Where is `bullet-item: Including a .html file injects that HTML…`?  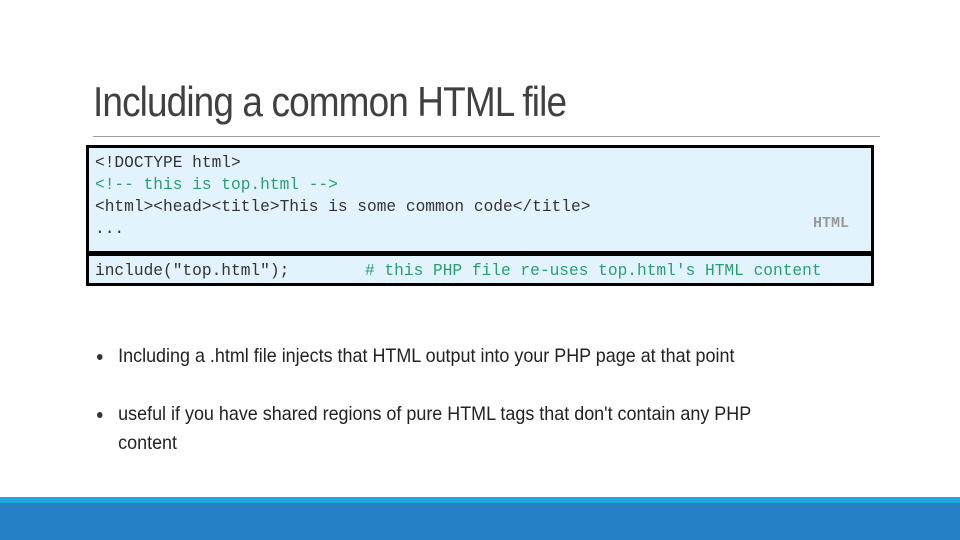
bullet-item: Including a .html file injects that HTML… is located at coordinates (446, 356).